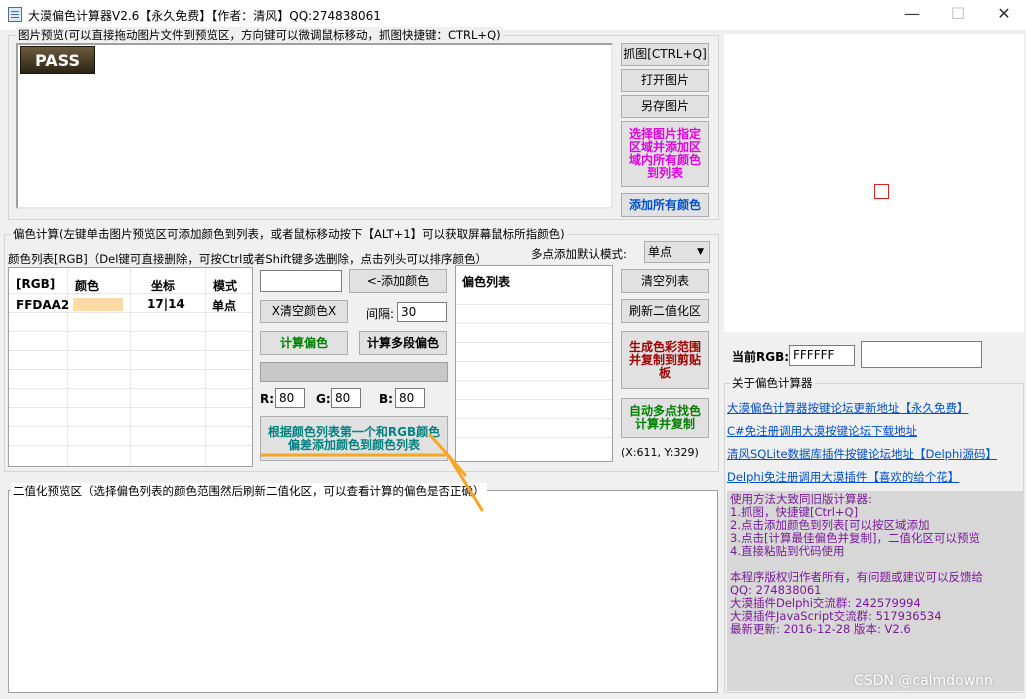 The height and width of the screenshot is (699, 1026). What do you see at coordinates (304, 343) in the screenshot?
I see `calc-offset-button: 计算偏色` at bounding box center [304, 343].